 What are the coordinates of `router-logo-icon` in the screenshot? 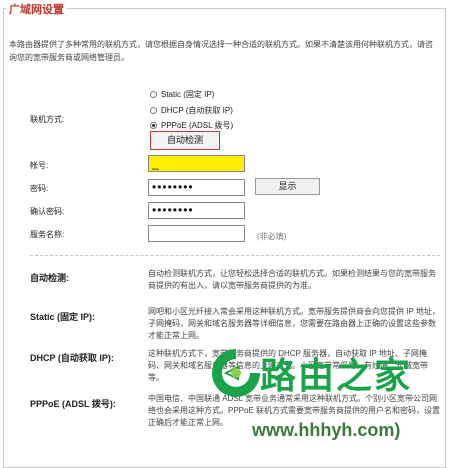 It's located at (236, 373).